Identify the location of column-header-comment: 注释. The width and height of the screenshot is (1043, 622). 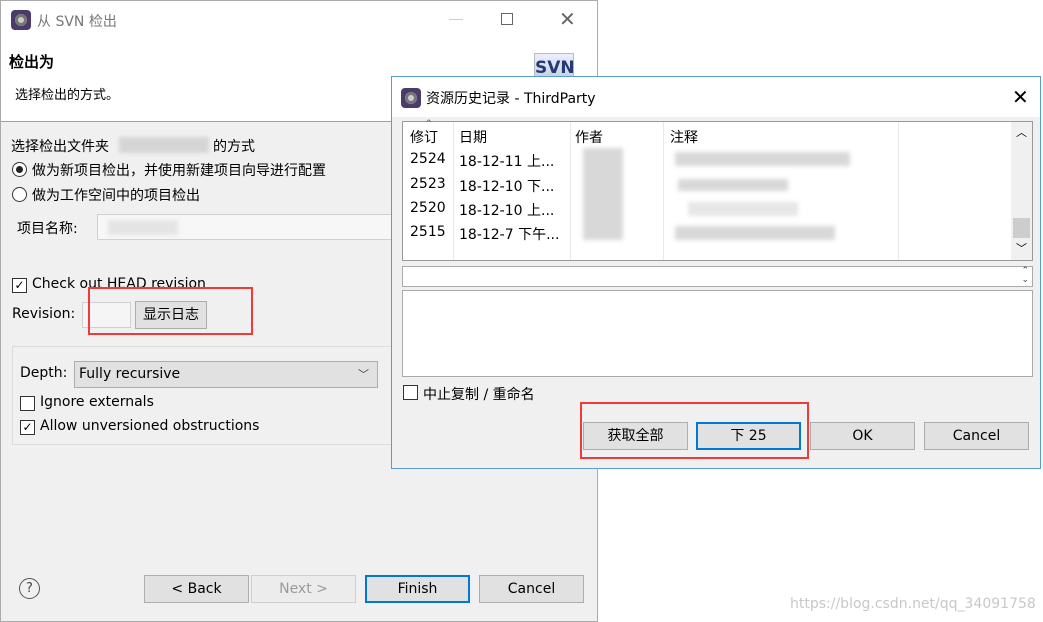
(684, 137).